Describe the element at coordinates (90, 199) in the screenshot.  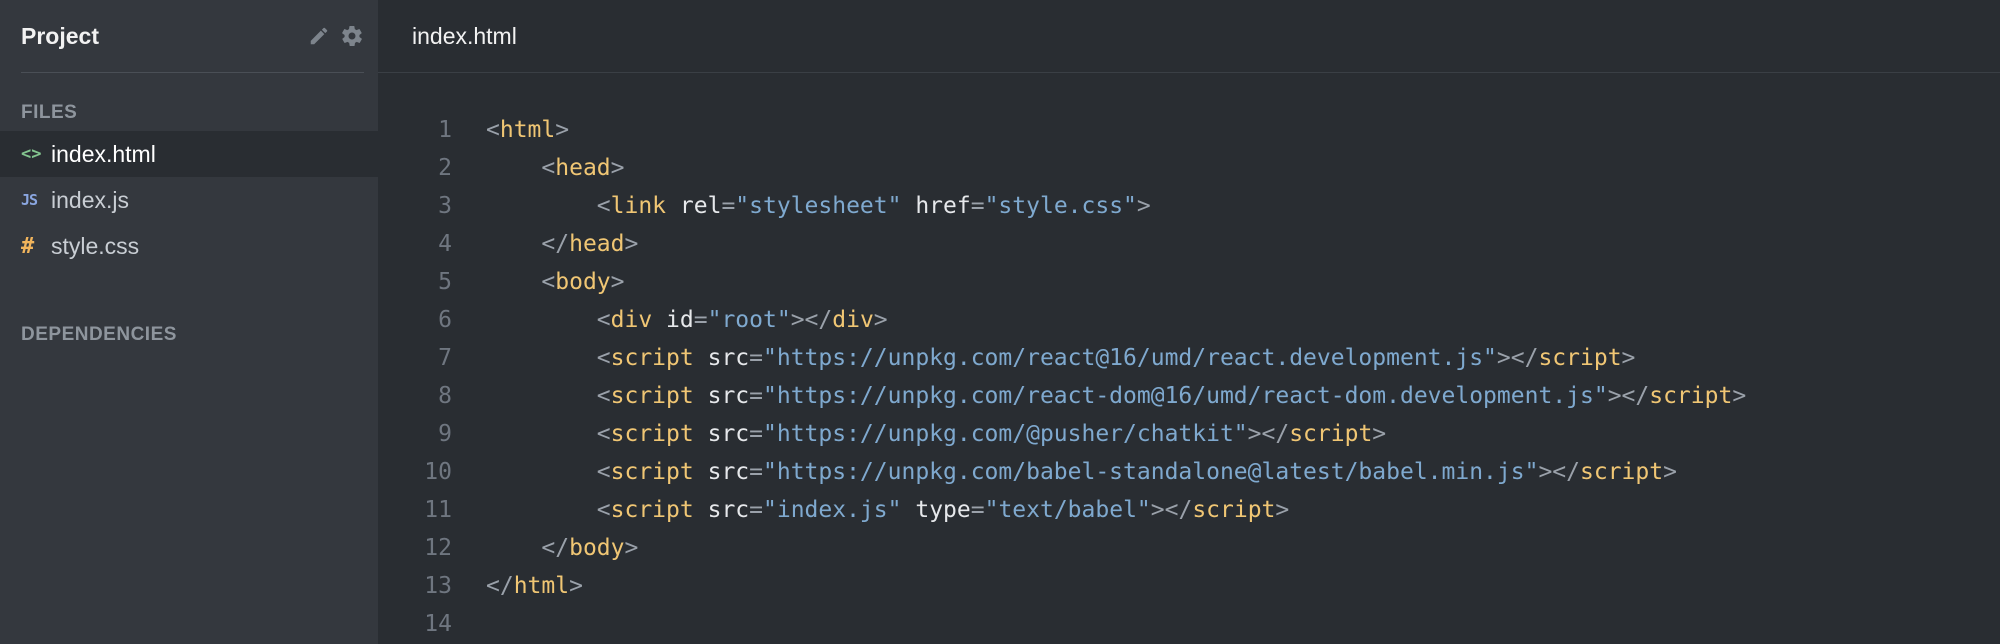
I see `file-name: index.js` at that location.